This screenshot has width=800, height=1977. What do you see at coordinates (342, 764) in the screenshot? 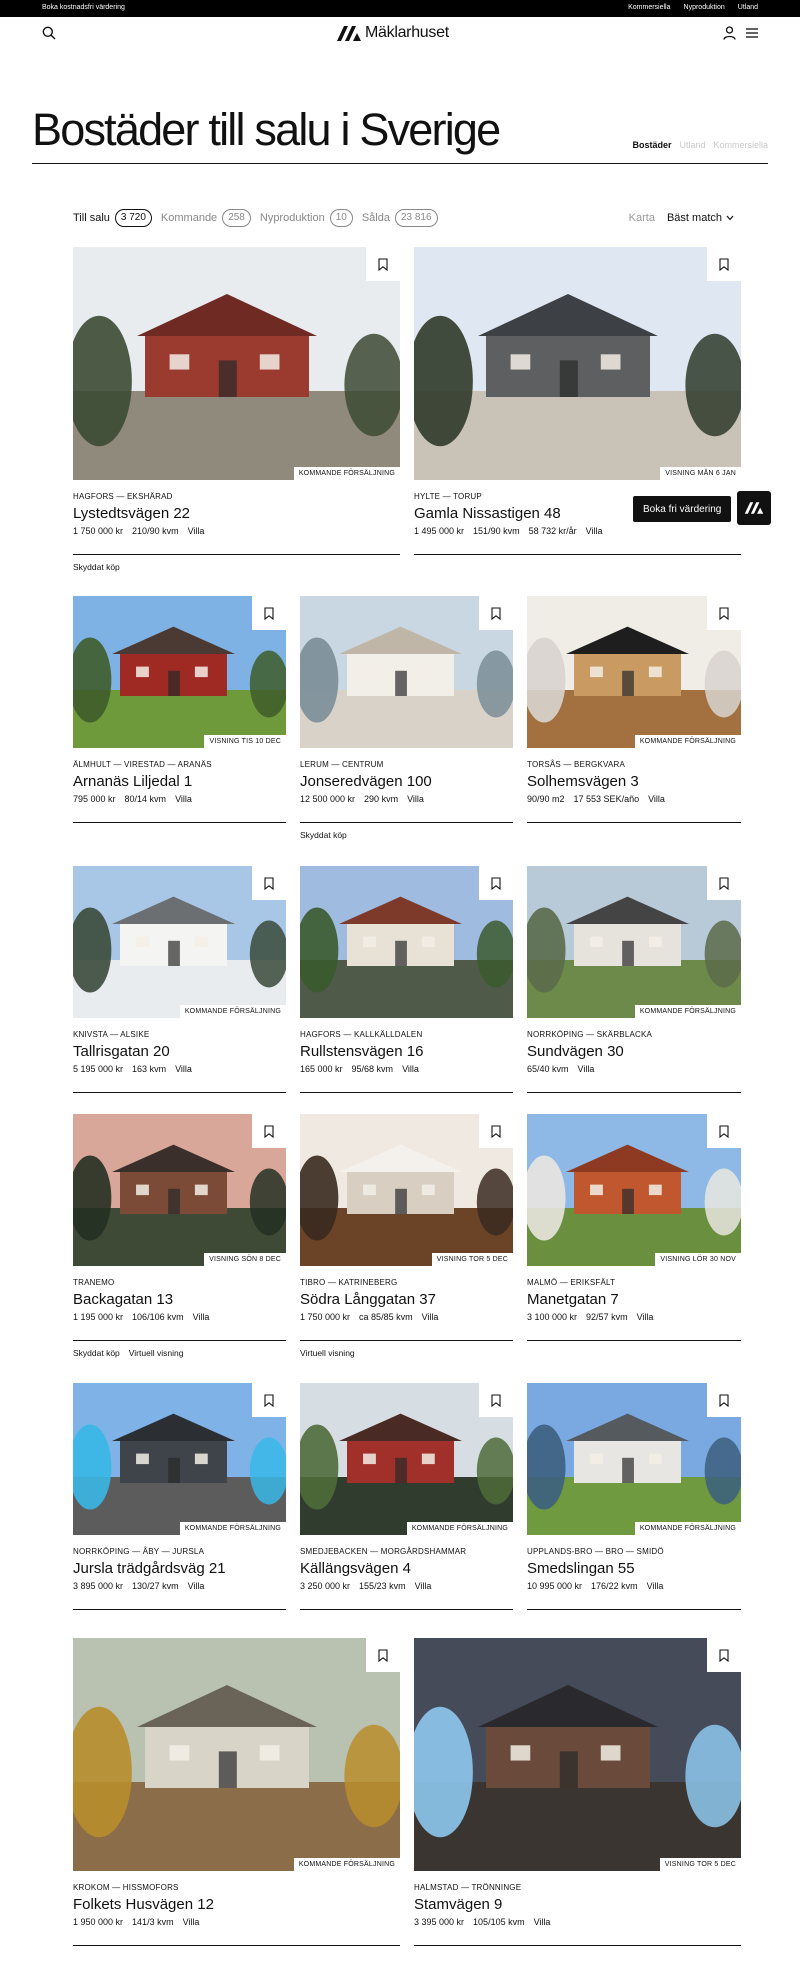
I see `listing-location: LERUM — CENTRUM` at bounding box center [342, 764].